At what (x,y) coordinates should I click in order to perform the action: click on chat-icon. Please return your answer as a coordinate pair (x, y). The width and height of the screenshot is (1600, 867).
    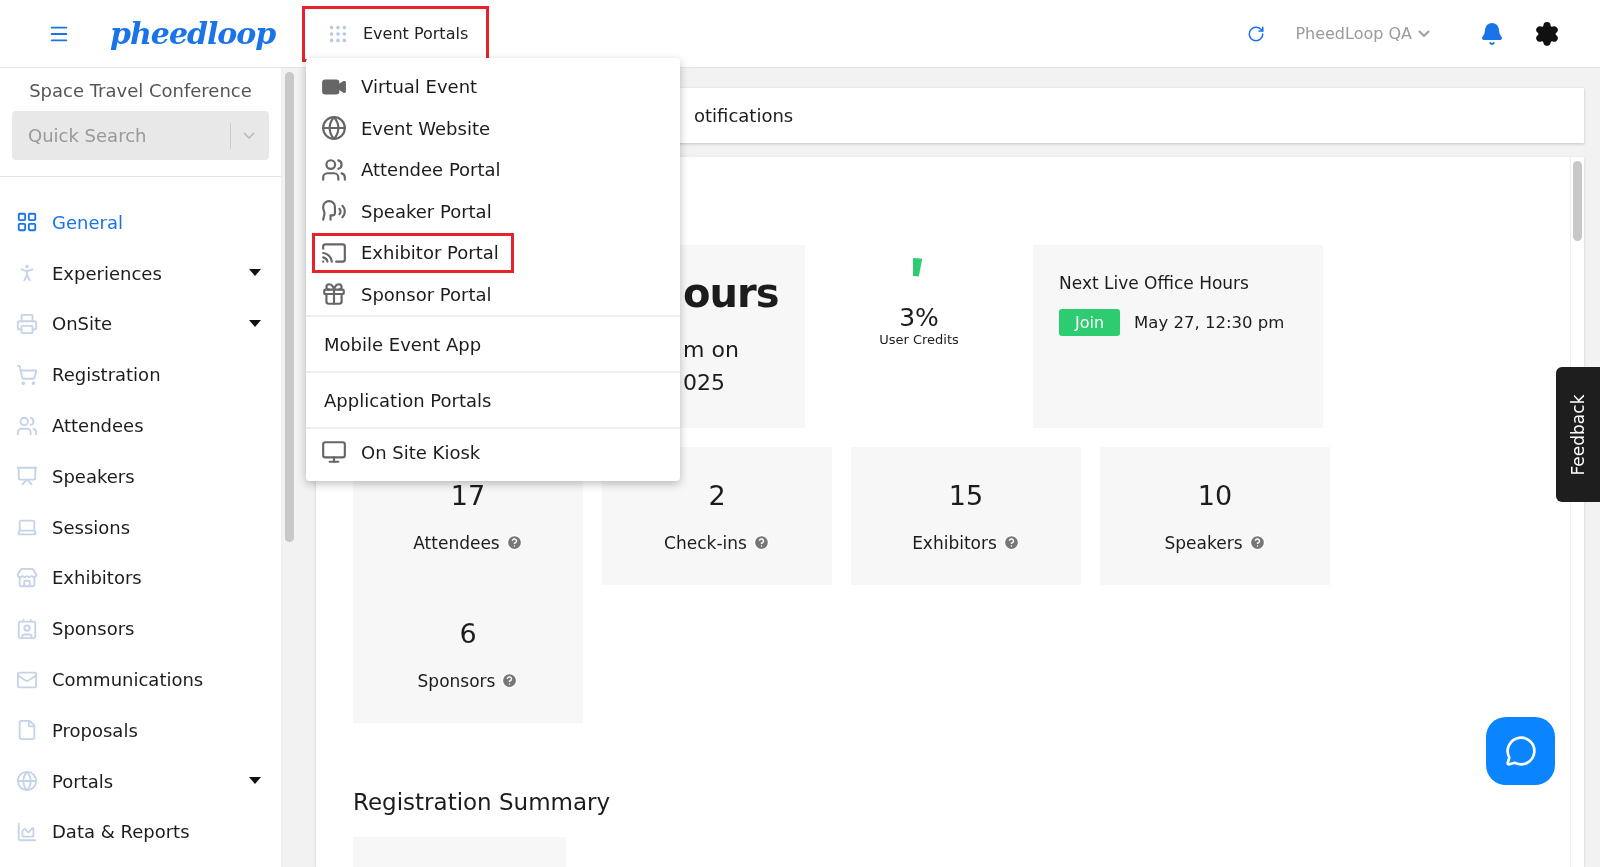
    Looking at the image, I should click on (1520, 751).